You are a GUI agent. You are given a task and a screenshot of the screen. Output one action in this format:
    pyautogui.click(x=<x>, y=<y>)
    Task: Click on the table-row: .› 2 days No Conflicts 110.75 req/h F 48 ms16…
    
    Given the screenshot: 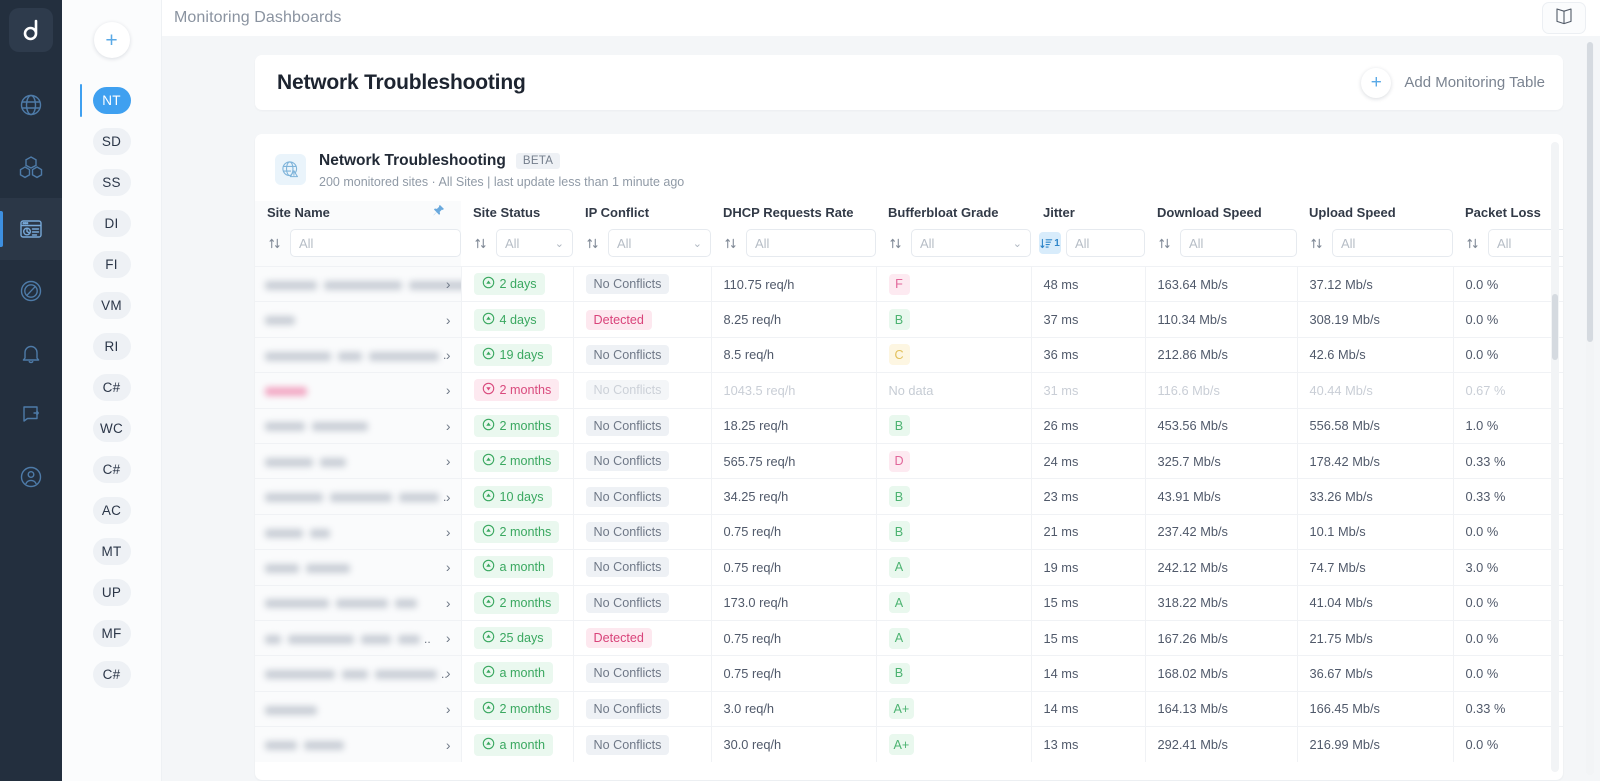 What is the action you would take?
    pyautogui.click(x=909, y=283)
    